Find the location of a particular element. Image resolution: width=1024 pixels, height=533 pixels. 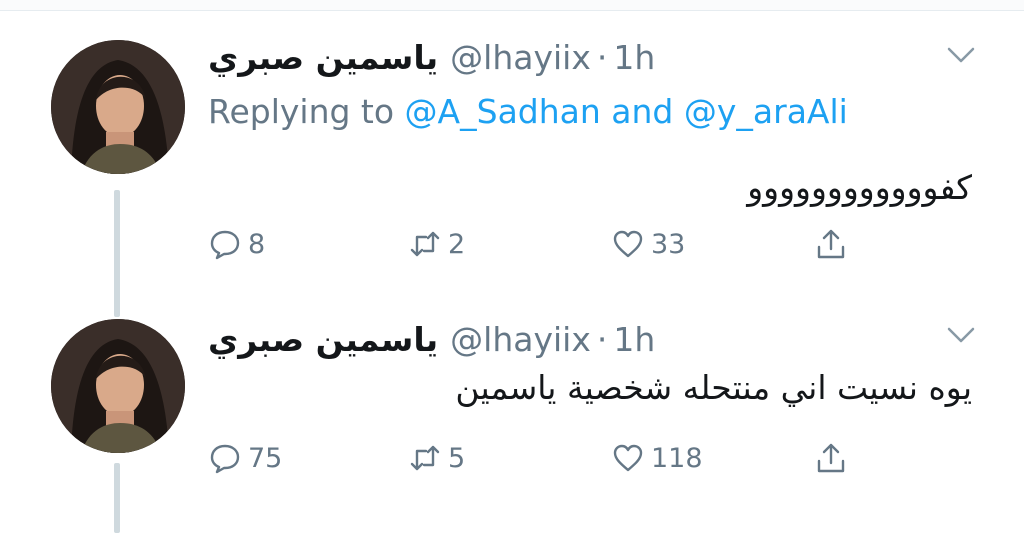

mention-link: @A_Sadhan is located at coordinates (503, 111).